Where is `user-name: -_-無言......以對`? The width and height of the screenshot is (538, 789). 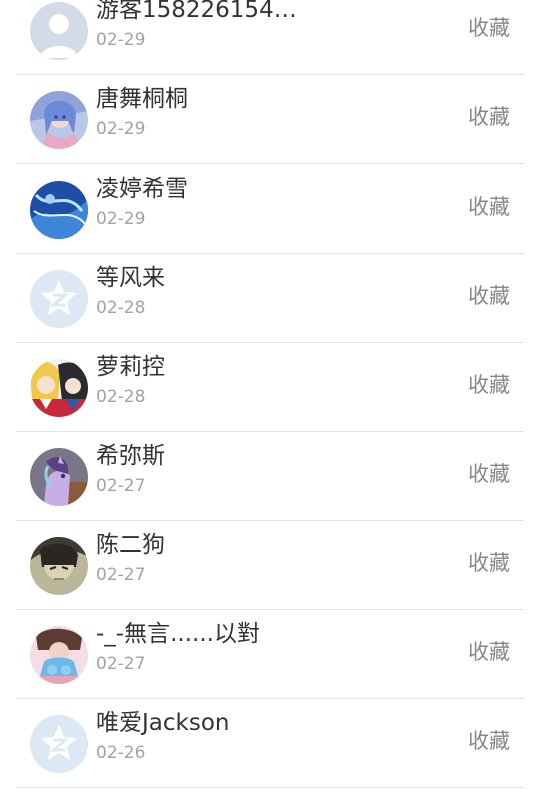
user-name: -_-無言......以對 is located at coordinates (178, 634).